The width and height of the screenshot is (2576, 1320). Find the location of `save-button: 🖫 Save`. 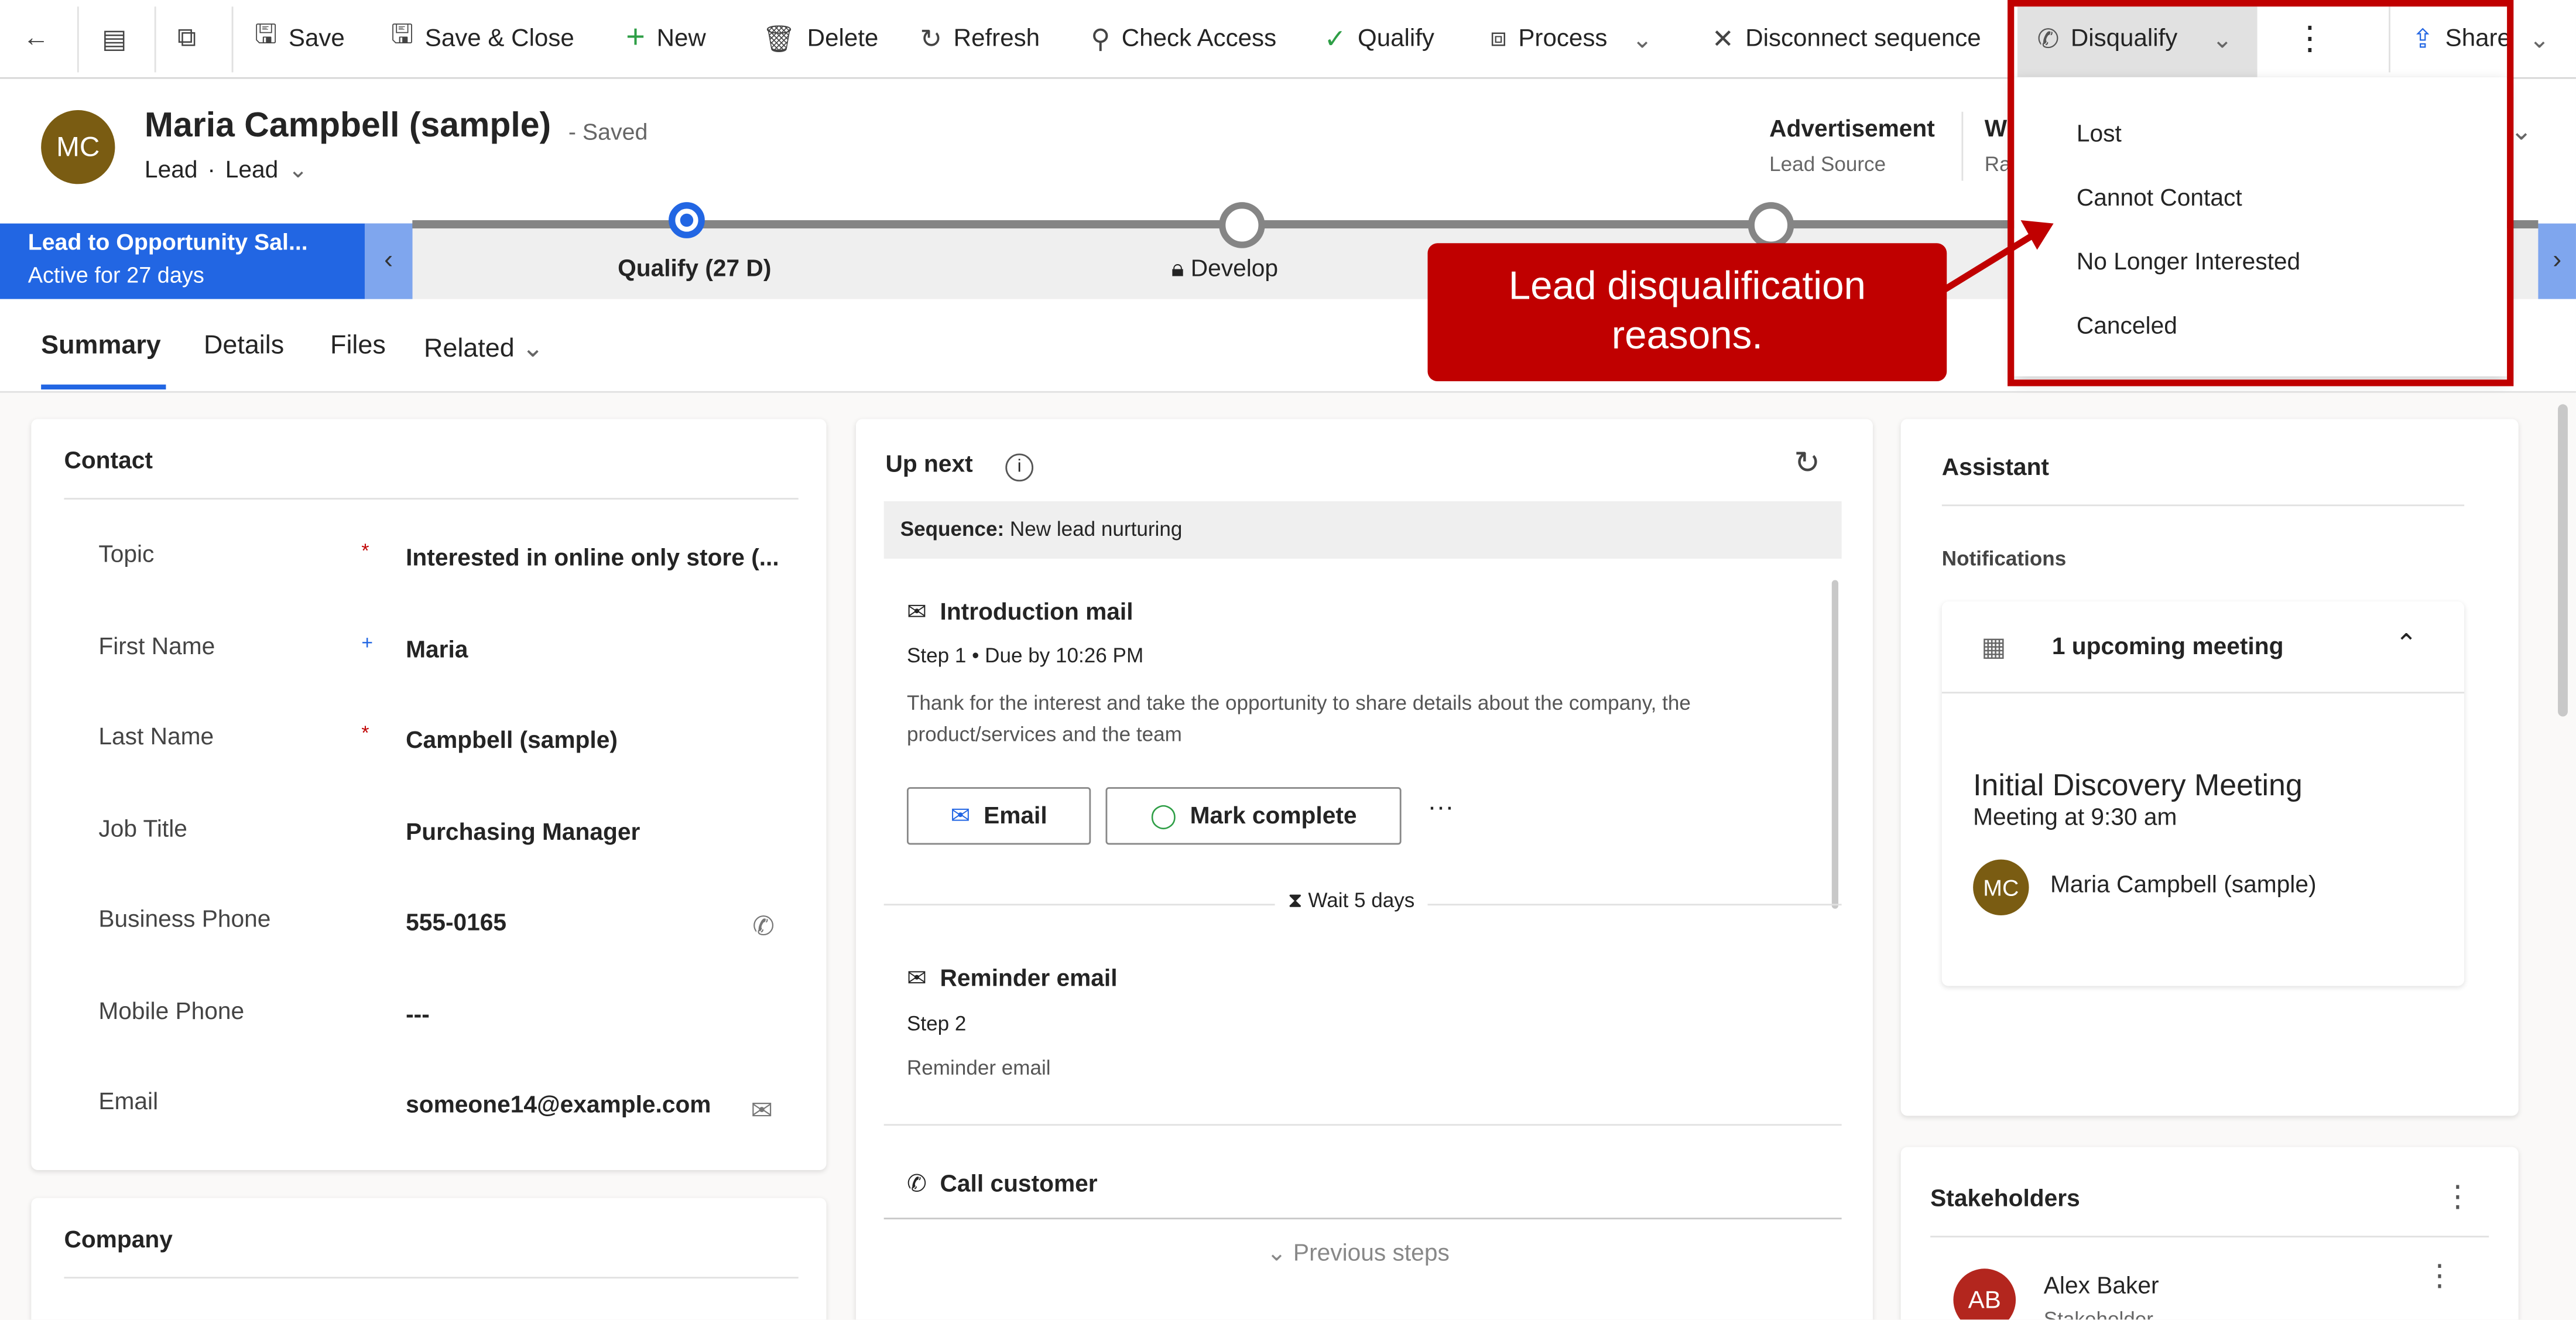

save-button: 🖫 Save is located at coordinates (300, 38).